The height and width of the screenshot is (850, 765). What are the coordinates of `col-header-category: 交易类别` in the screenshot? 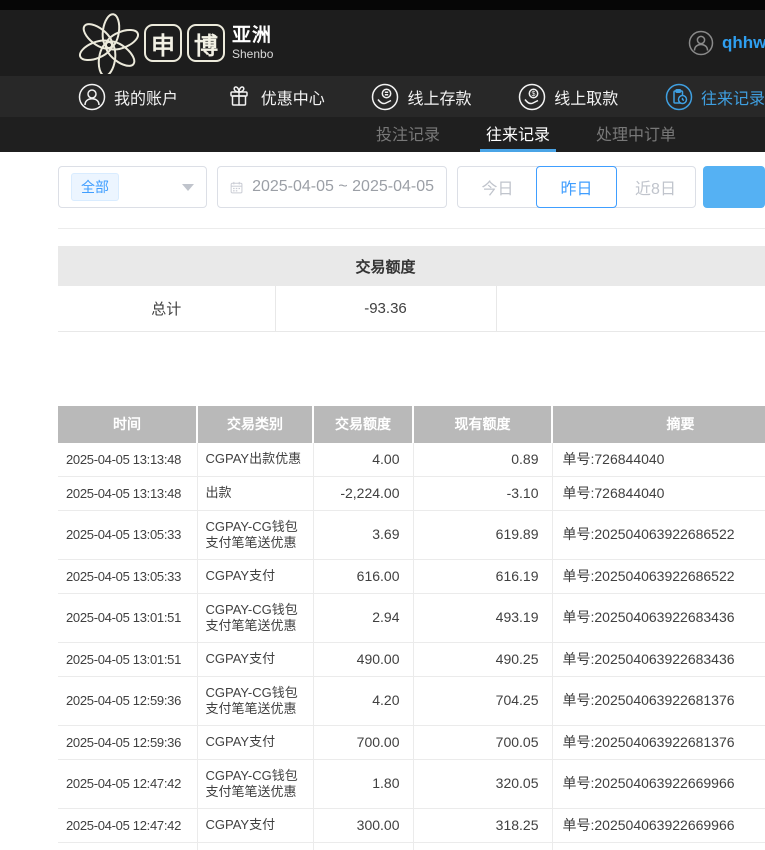 It's located at (254, 424).